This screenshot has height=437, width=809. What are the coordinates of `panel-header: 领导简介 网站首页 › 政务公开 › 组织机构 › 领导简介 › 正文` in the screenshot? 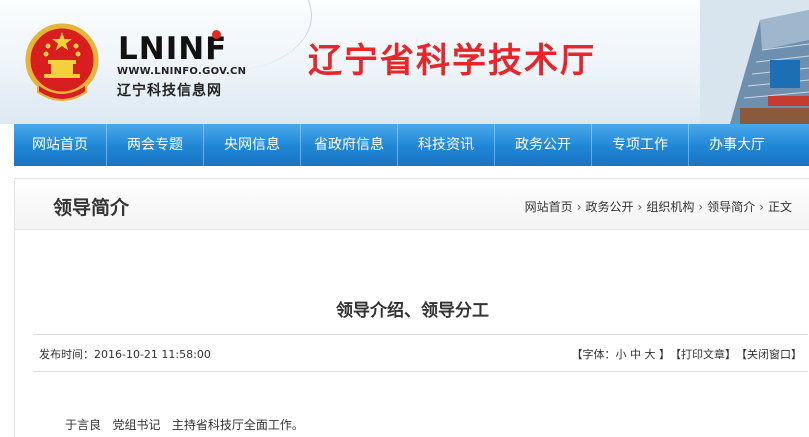 It's located at (412, 204).